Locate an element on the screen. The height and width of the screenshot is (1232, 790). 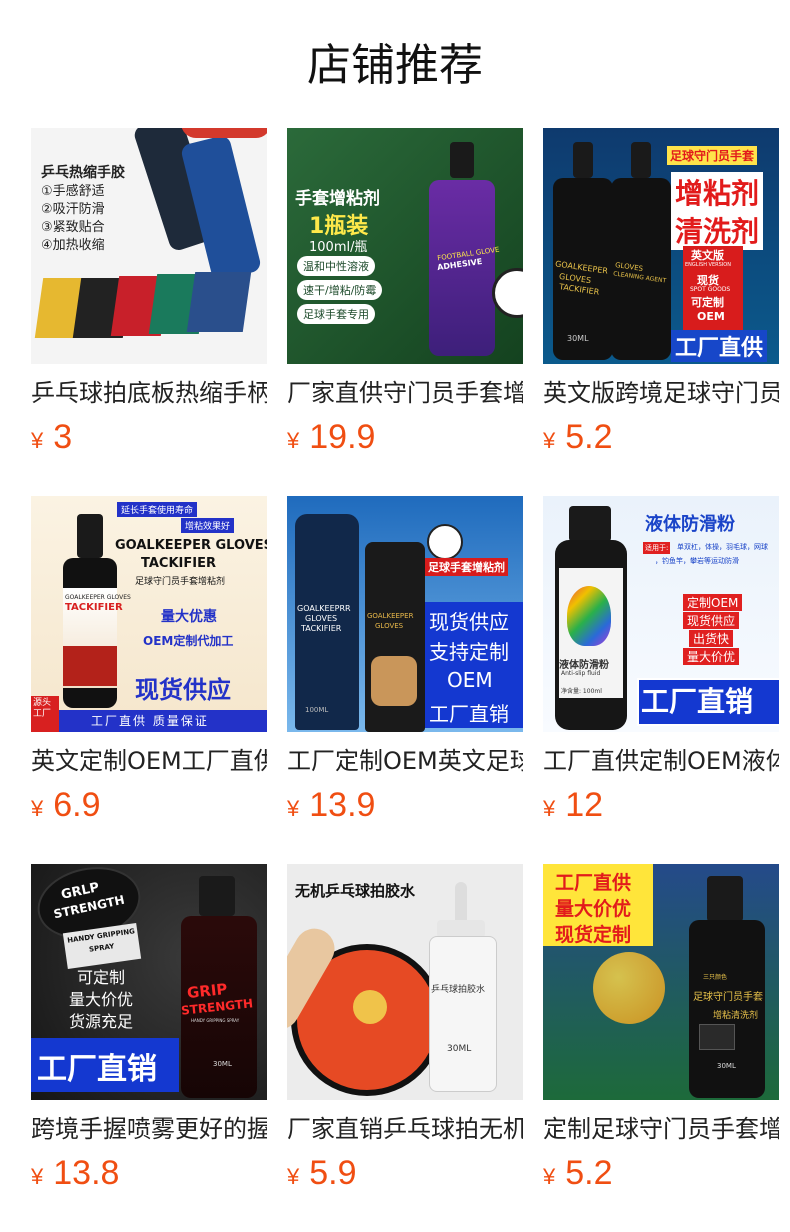
product-price: ¥5.2 is located at coordinates (578, 438).